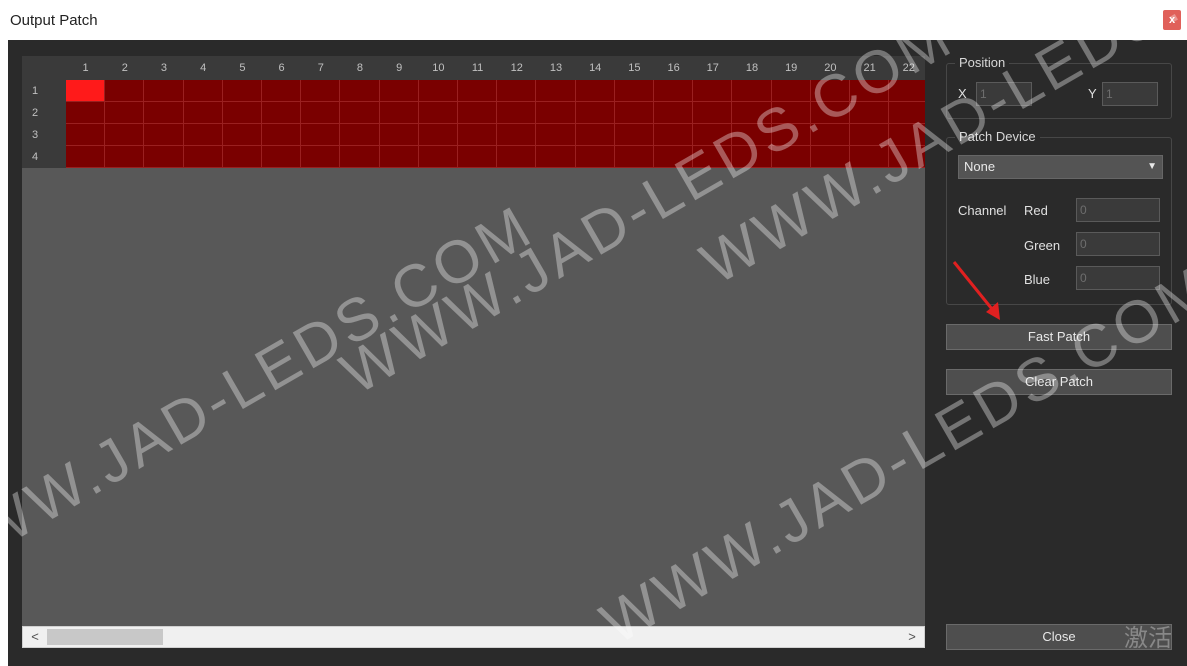  I want to click on scroll-right-button: >, so click(912, 637).